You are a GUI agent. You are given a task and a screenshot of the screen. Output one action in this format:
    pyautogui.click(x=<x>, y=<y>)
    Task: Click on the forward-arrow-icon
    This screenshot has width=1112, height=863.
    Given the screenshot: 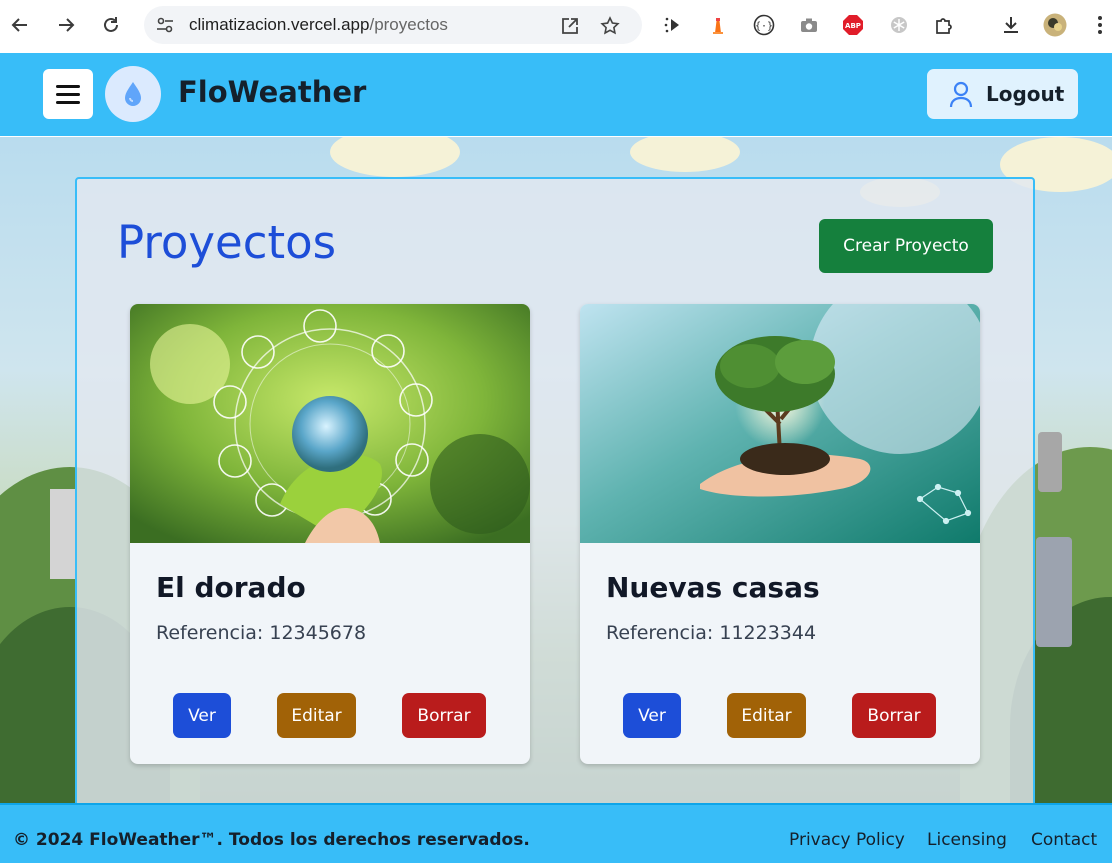 What is the action you would take?
    pyautogui.click(x=66, y=25)
    